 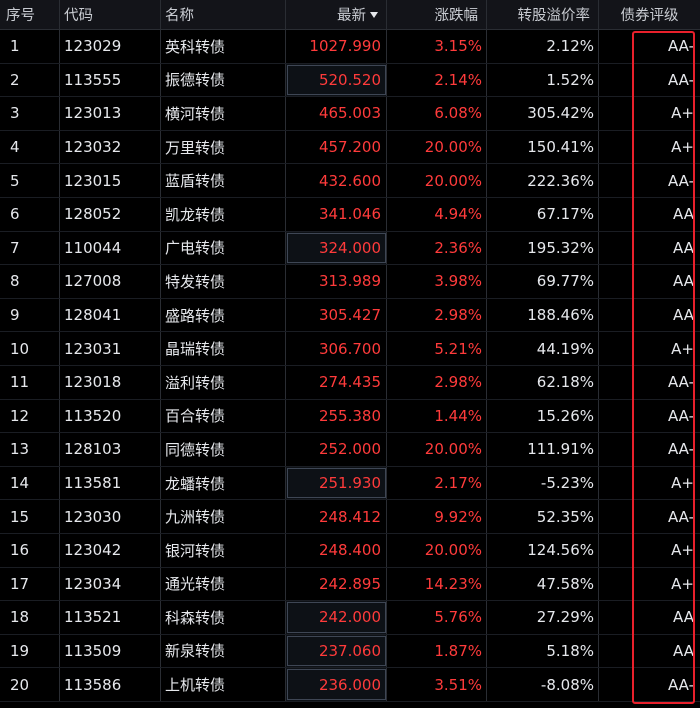 I want to click on row-code: 123034, so click(x=110, y=584).